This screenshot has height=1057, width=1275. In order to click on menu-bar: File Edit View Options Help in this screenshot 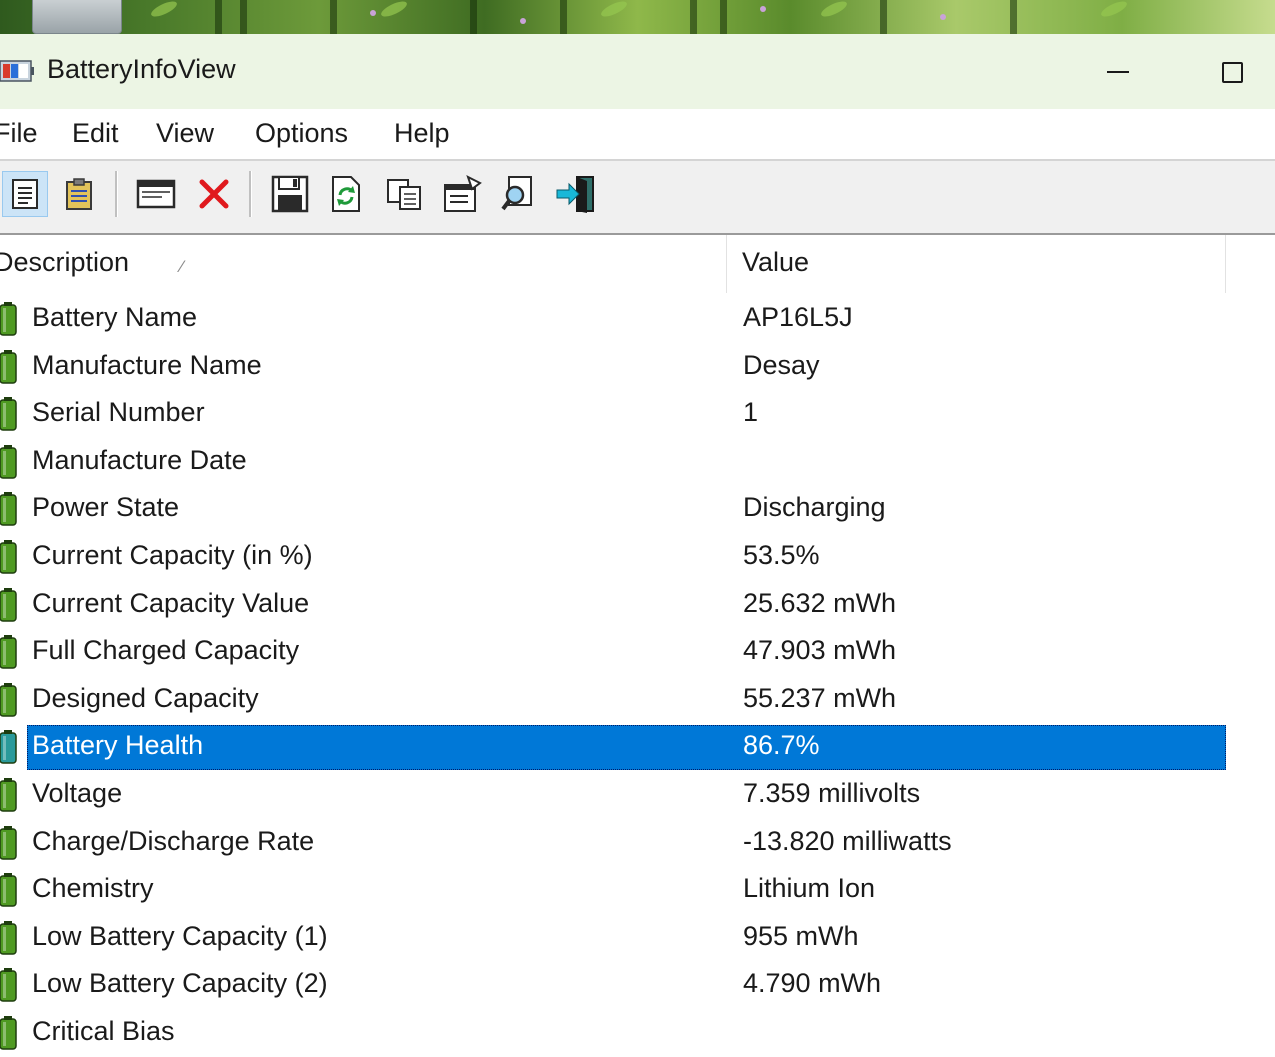, I will do `click(637, 135)`.